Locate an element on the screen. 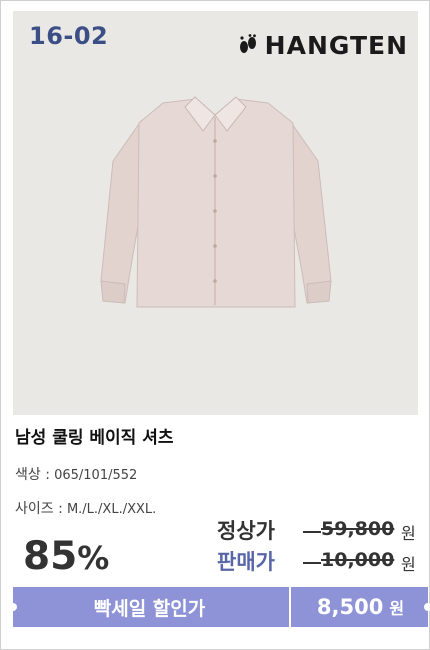 This screenshot has height=650, width=430. brand-logo: HANGTEN is located at coordinates (322, 45).